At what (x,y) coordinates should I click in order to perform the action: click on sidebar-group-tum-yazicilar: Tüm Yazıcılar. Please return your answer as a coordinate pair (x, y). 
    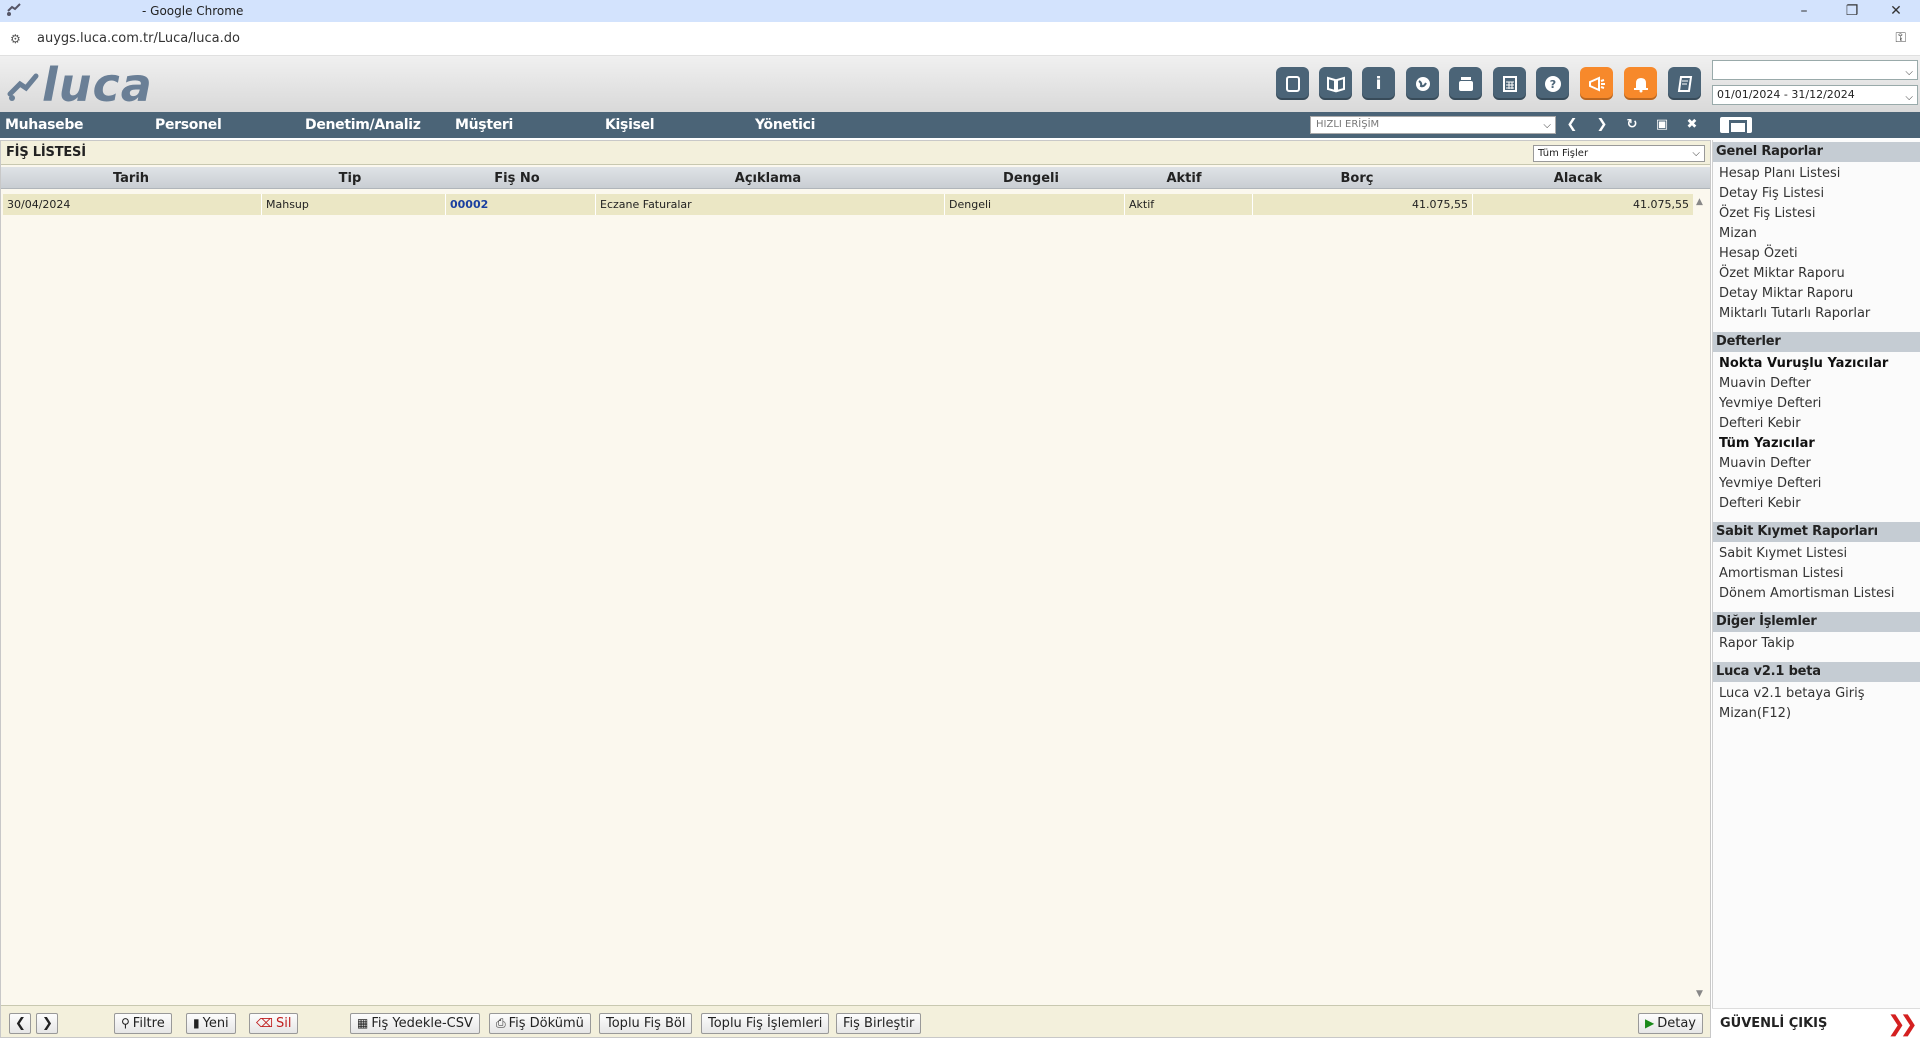
    Looking at the image, I should click on (1767, 443).